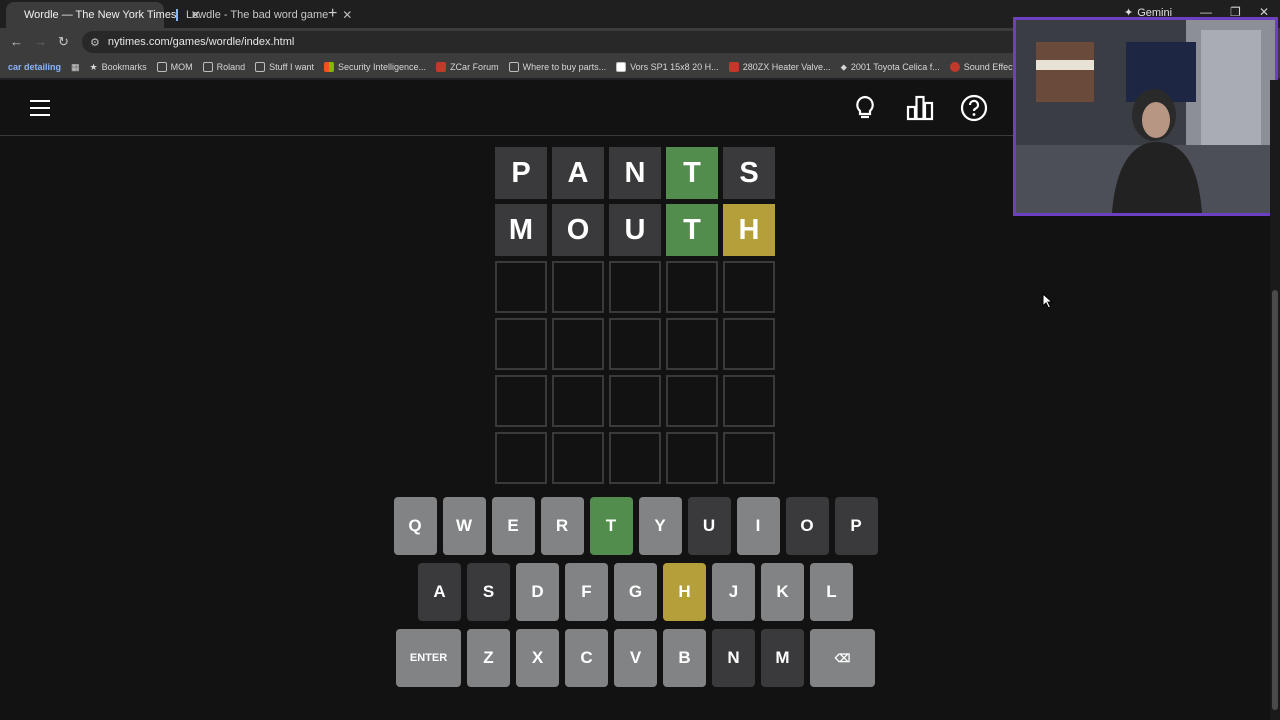  I want to click on key-w: W, so click(464, 526).